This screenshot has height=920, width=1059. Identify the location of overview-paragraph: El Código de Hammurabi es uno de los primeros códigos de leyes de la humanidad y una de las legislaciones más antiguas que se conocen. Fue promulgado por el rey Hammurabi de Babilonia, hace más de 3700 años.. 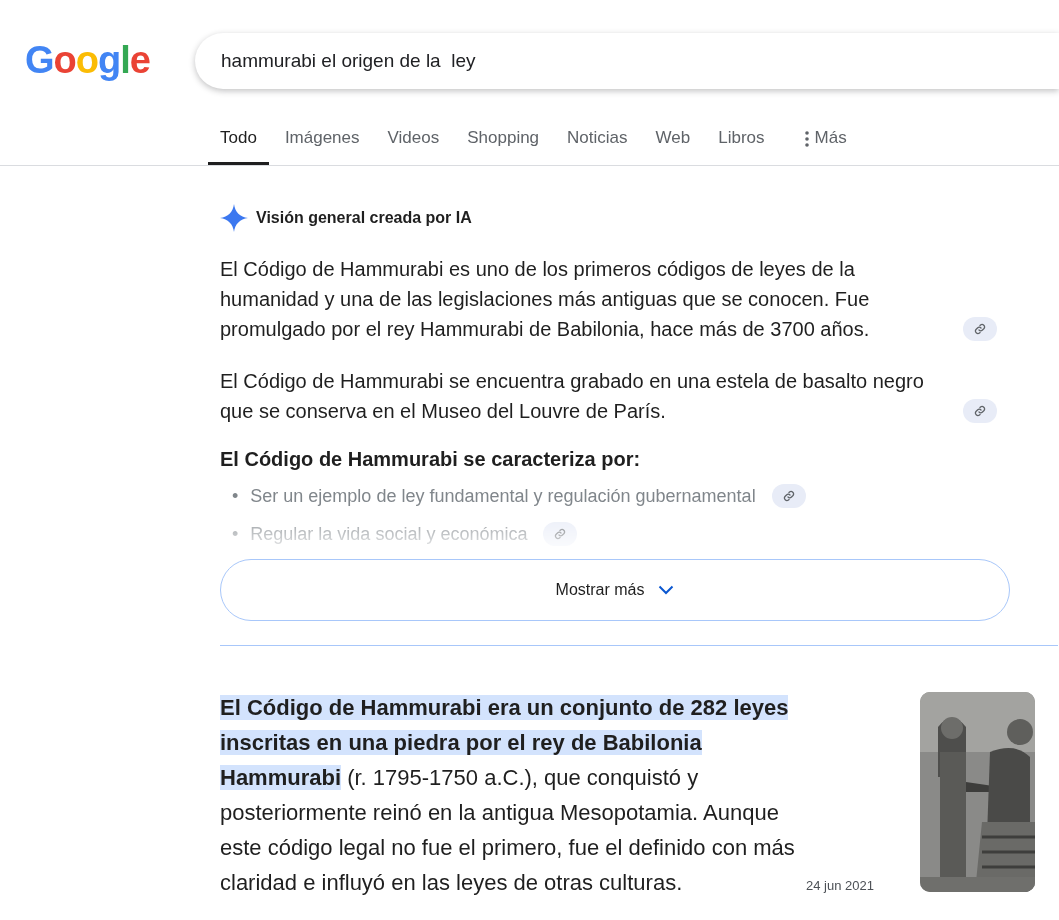
(545, 299).